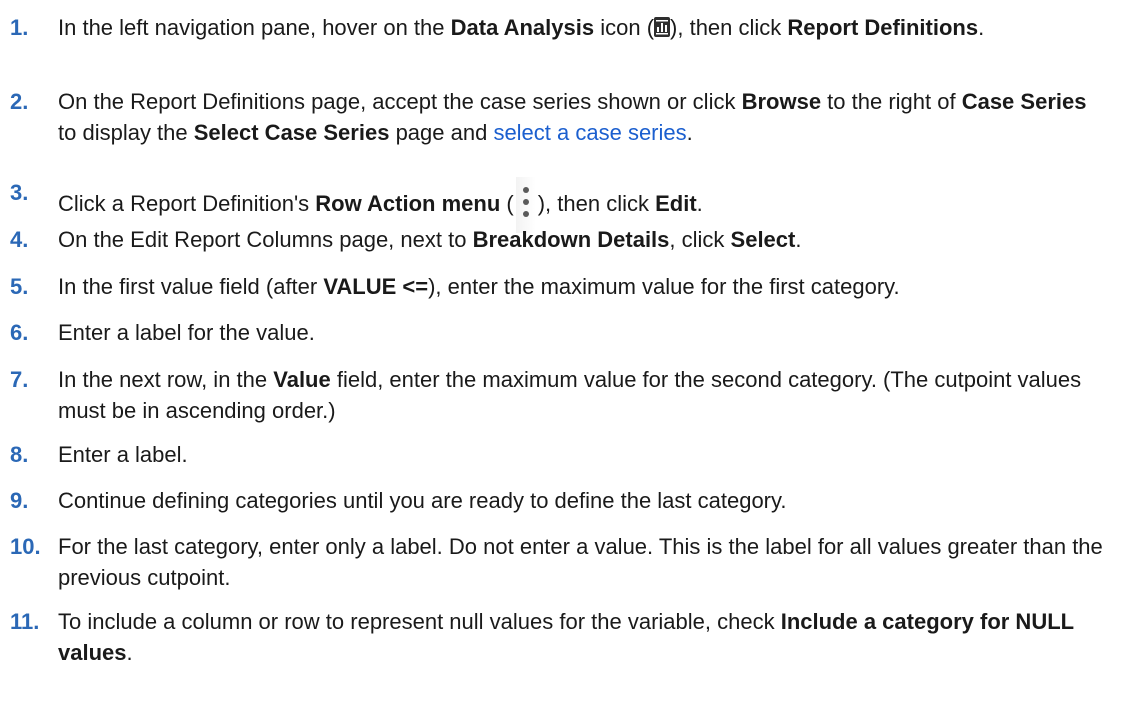 This screenshot has height=711, width=1126. What do you see at coordinates (19, 27) in the screenshot?
I see `step-number: 1.` at bounding box center [19, 27].